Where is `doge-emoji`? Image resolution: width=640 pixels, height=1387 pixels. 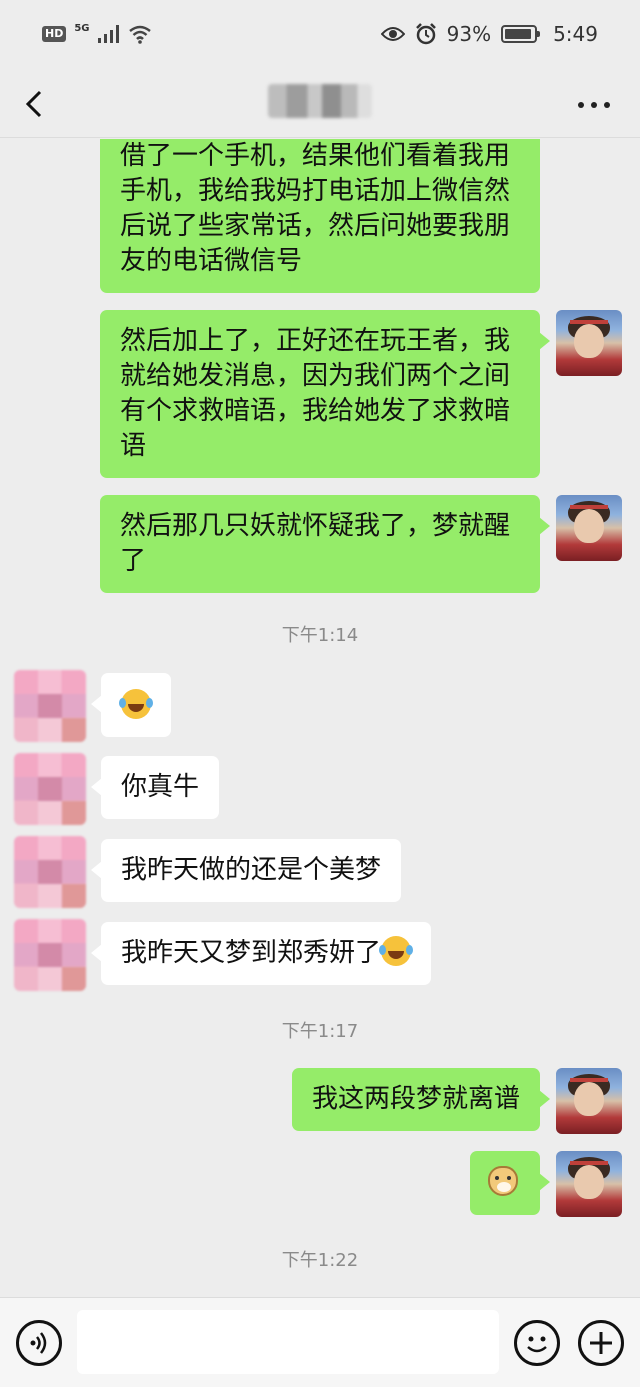
doge-emoji is located at coordinates (503, 1181).